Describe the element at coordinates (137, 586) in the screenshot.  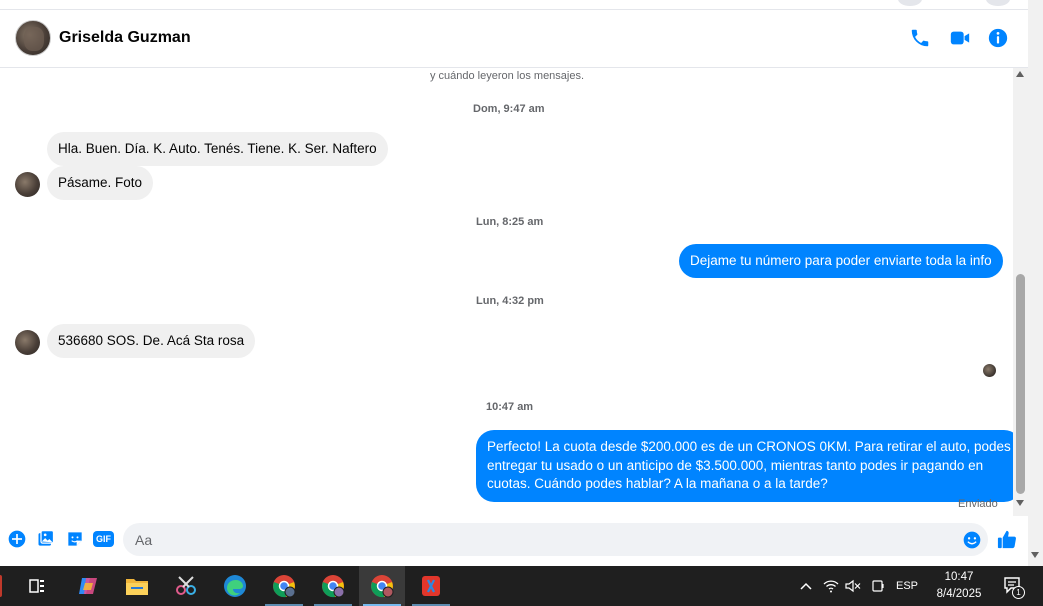
I see `file-explorer-icon` at that location.